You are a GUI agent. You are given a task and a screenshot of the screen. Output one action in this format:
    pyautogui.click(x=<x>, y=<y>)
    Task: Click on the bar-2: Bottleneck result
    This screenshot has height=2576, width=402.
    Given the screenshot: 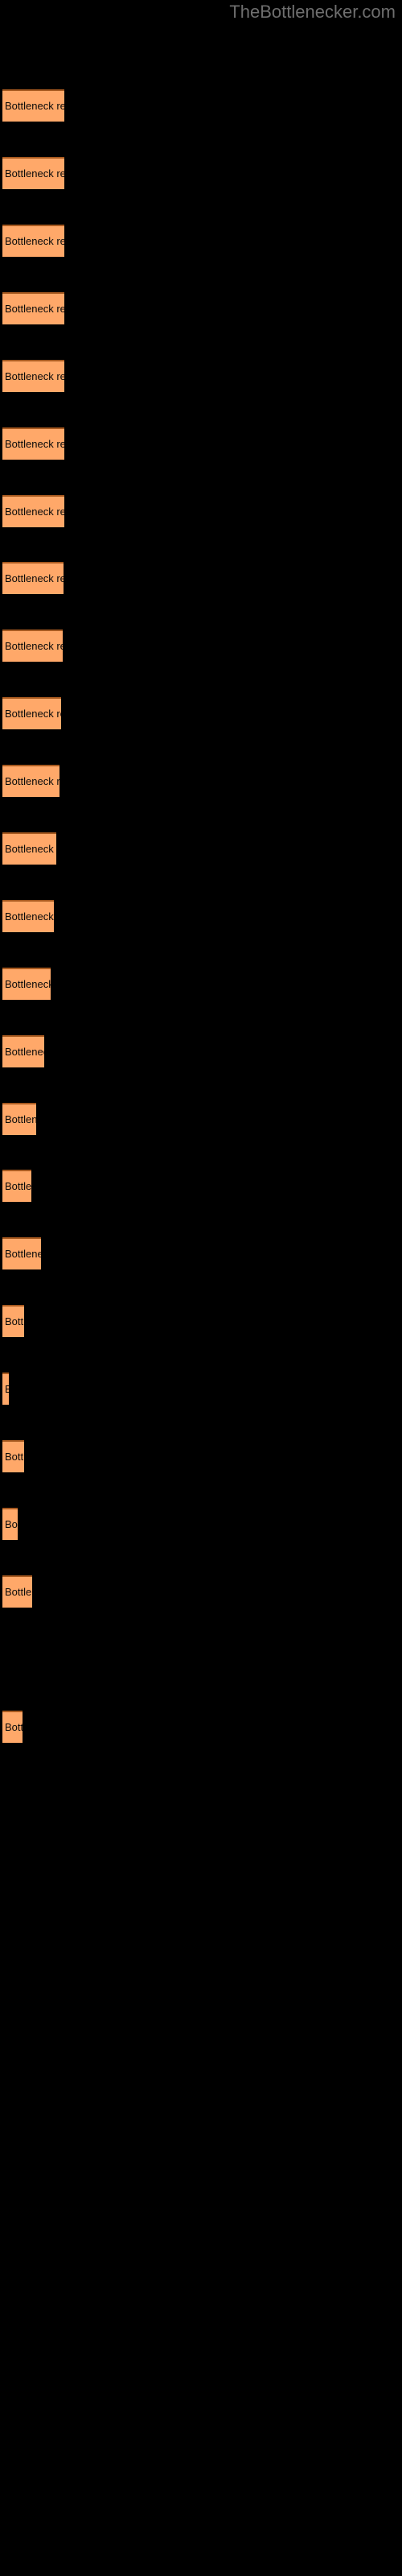 What is the action you would take?
    pyautogui.click(x=33, y=241)
    